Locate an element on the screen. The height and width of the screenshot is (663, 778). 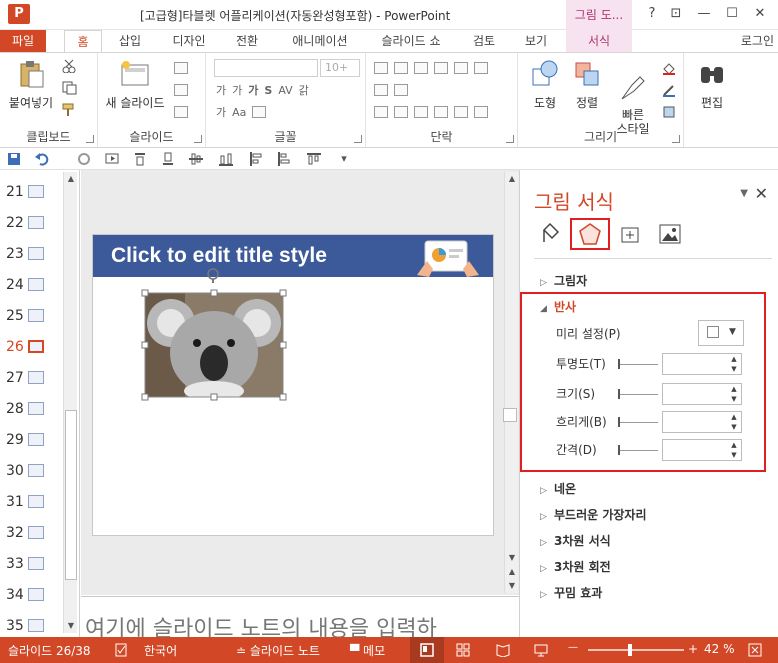
size-slider-knob is located at coordinates (619, 394).